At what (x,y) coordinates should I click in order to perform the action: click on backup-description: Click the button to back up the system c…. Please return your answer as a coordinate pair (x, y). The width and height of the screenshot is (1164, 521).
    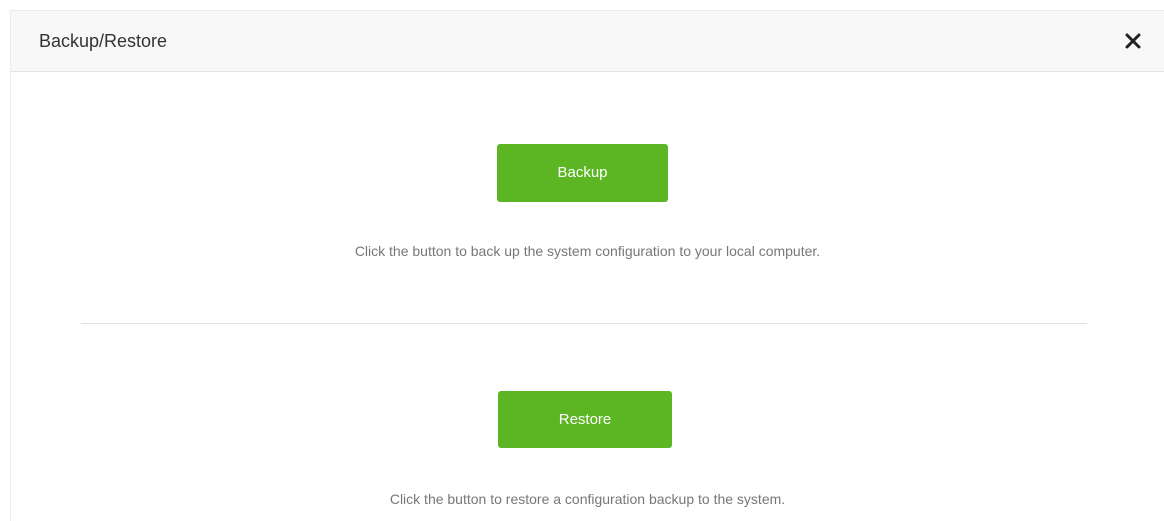
    Looking at the image, I should click on (587, 251).